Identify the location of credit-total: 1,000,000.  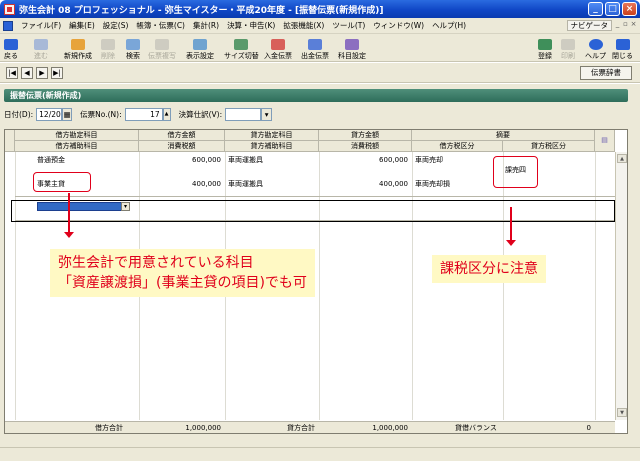
(390, 428).